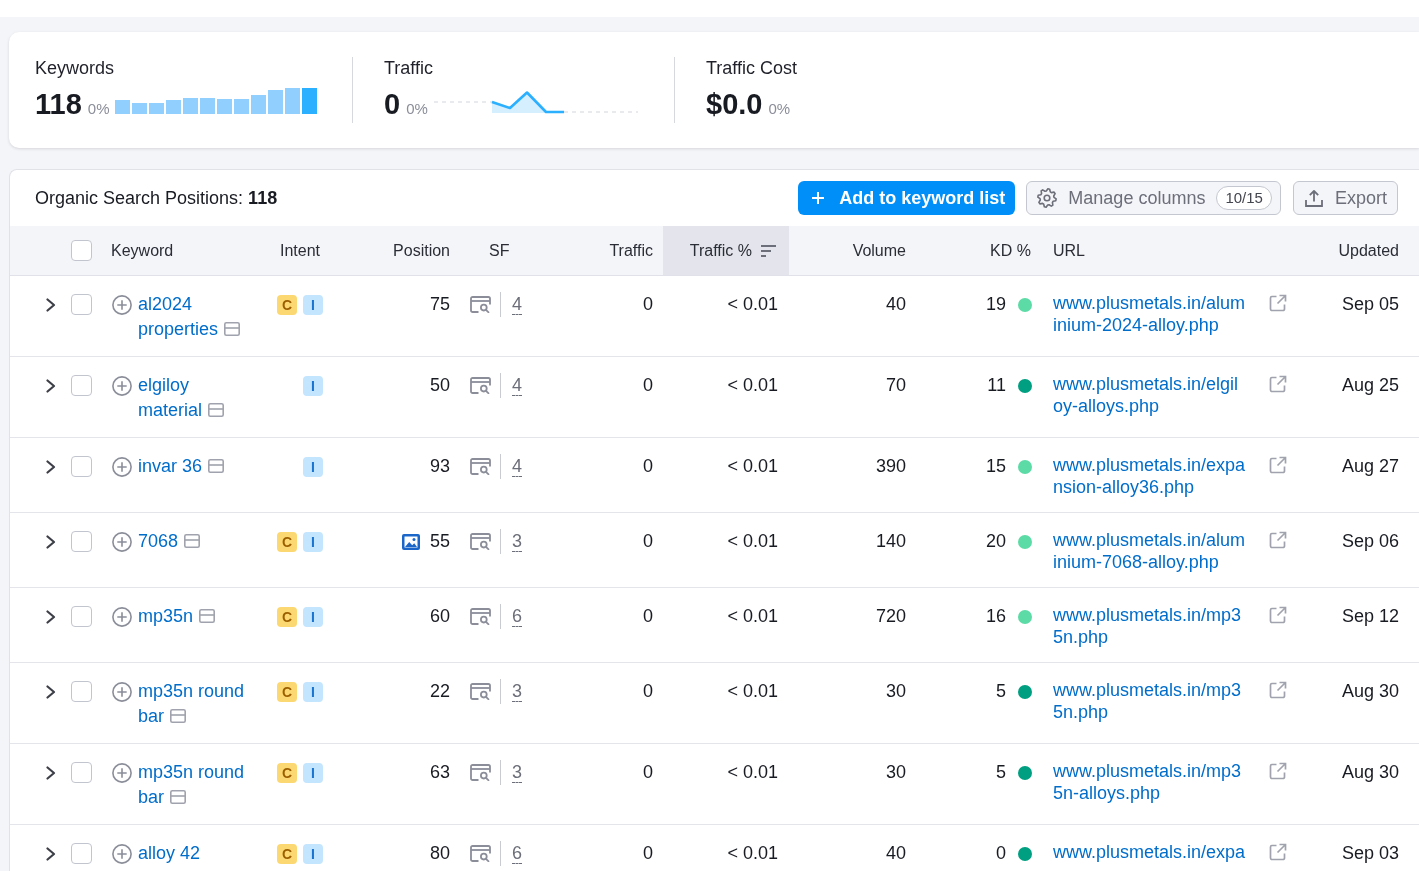 Image resolution: width=1419 pixels, height=871 pixels. What do you see at coordinates (720, 250) in the screenshot?
I see `column-header: Traffic %` at bounding box center [720, 250].